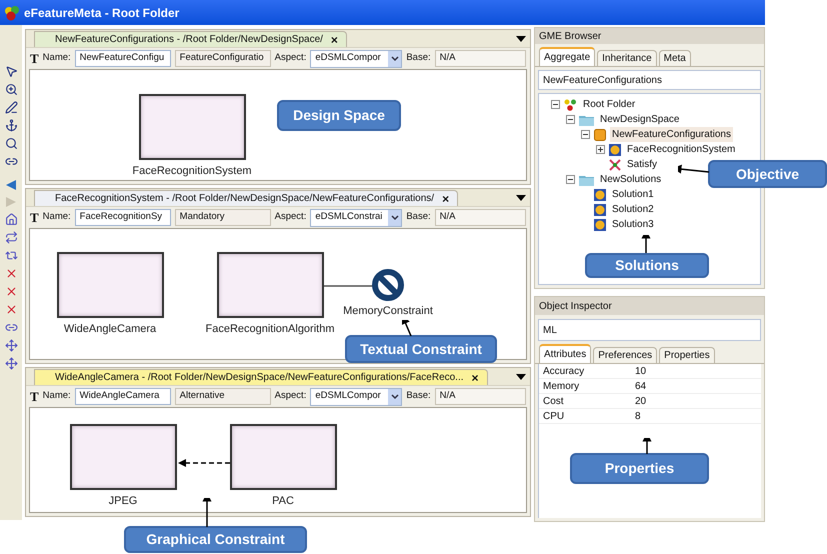 The height and width of the screenshot is (554, 827). Describe the element at coordinates (586, 180) in the screenshot. I see `folder-icon` at that location.